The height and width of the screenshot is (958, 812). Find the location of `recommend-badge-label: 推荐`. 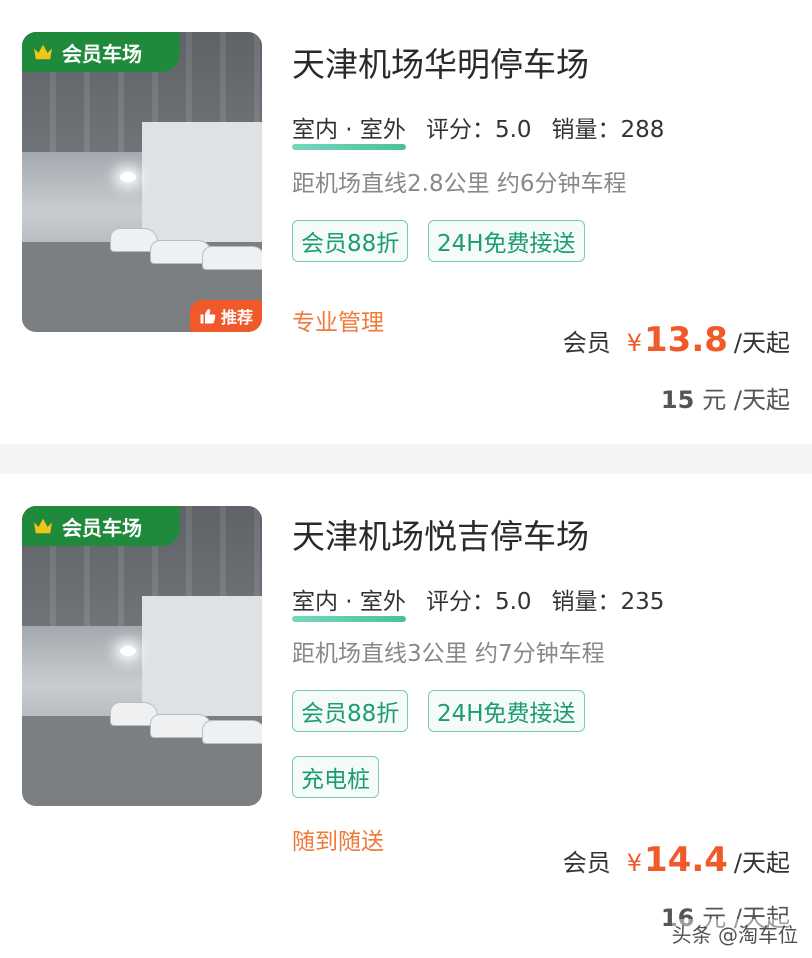

recommend-badge-label: 推荐 is located at coordinates (236, 317).